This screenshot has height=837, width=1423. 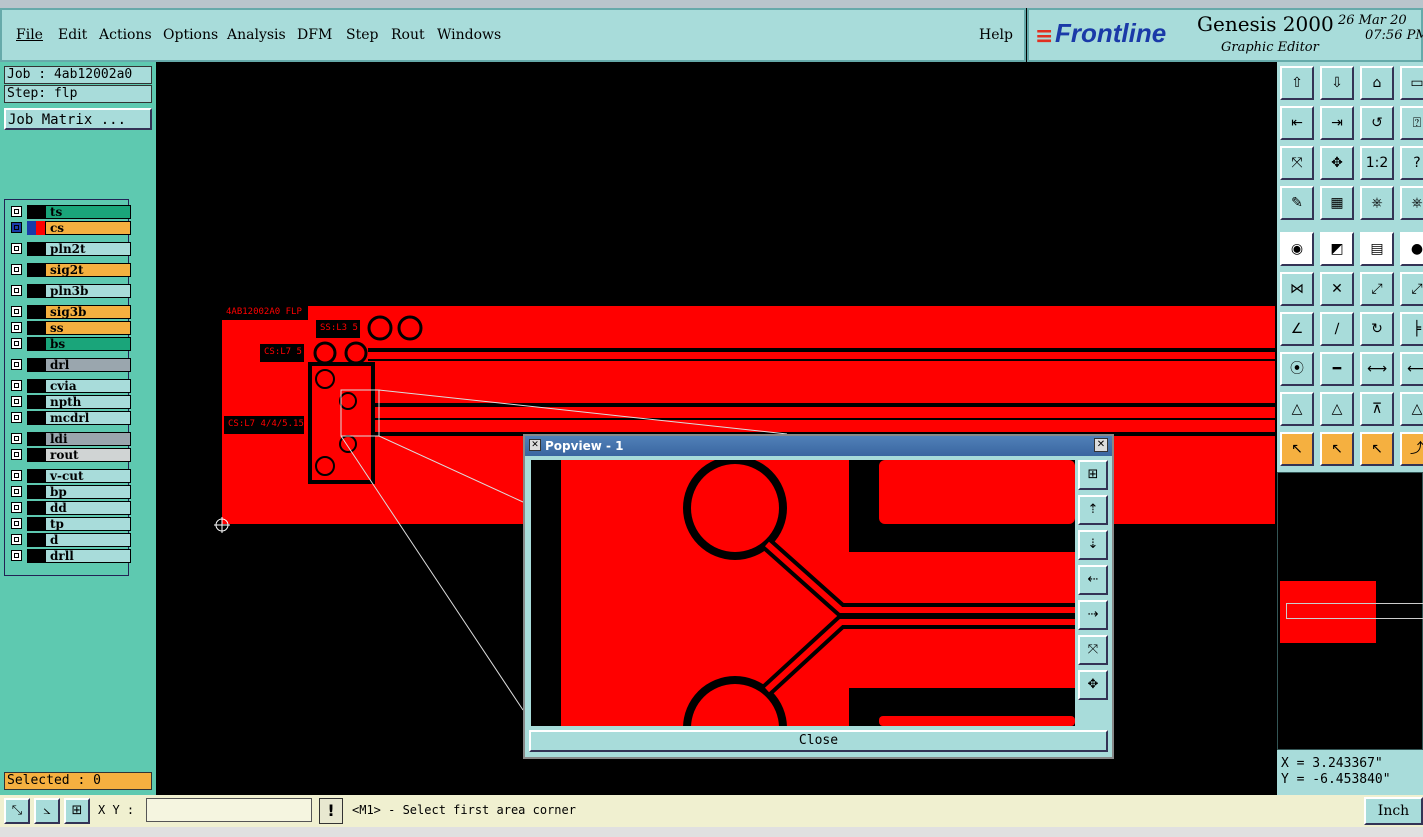 I want to click on menu-analysis: Analysis, so click(x=256, y=35).